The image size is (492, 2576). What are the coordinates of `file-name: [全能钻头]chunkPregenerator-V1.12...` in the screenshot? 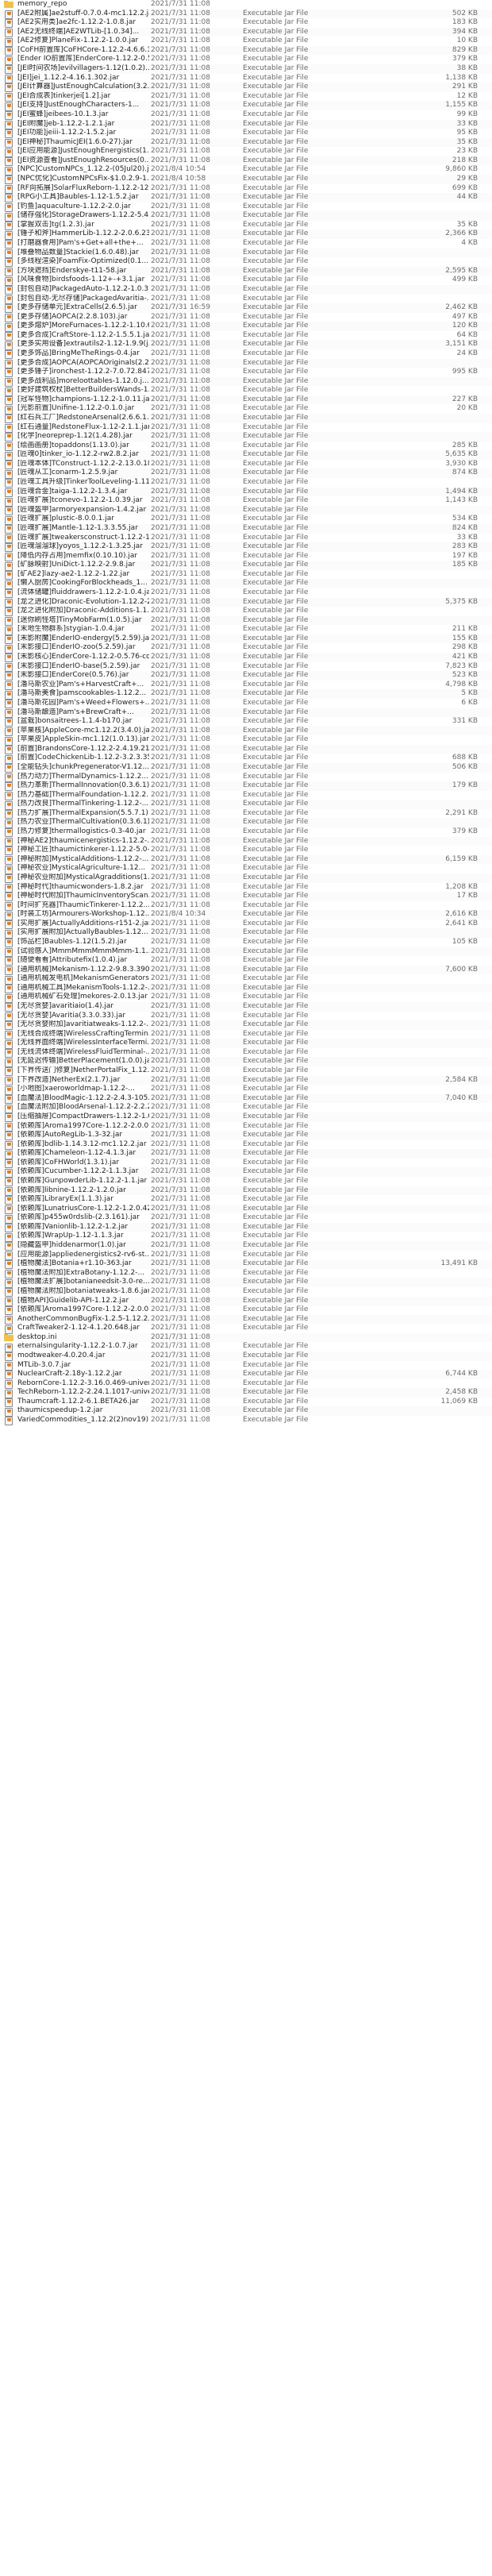 It's located at (83, 768).